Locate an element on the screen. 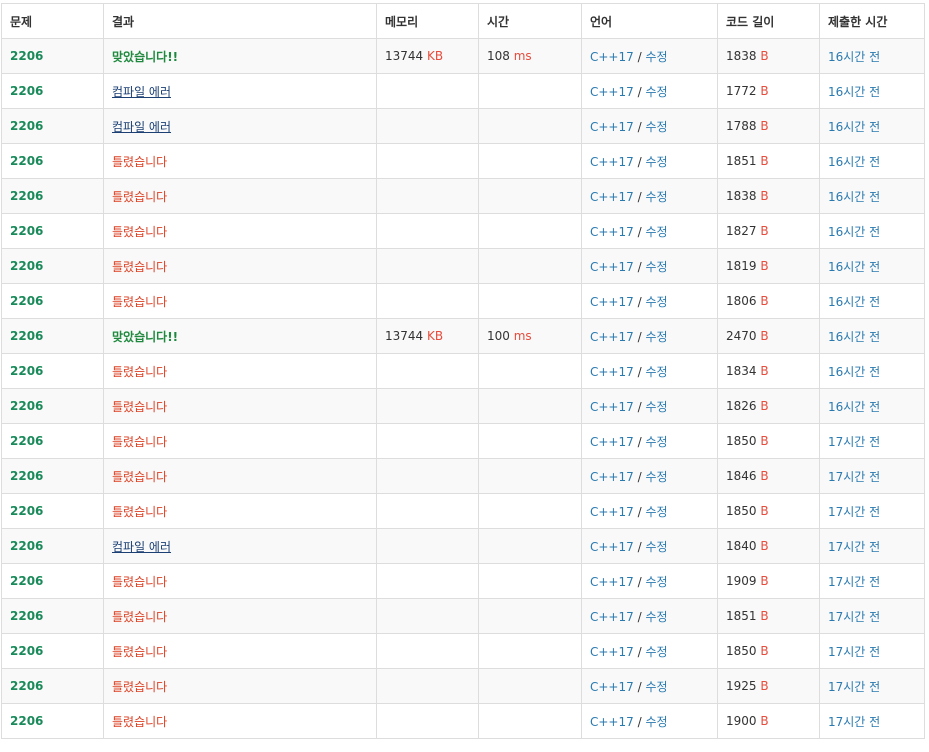 Image resolution: width=929 pixels, height=752 pixels. memory-unit: KB is located at coordinates (435, 56).